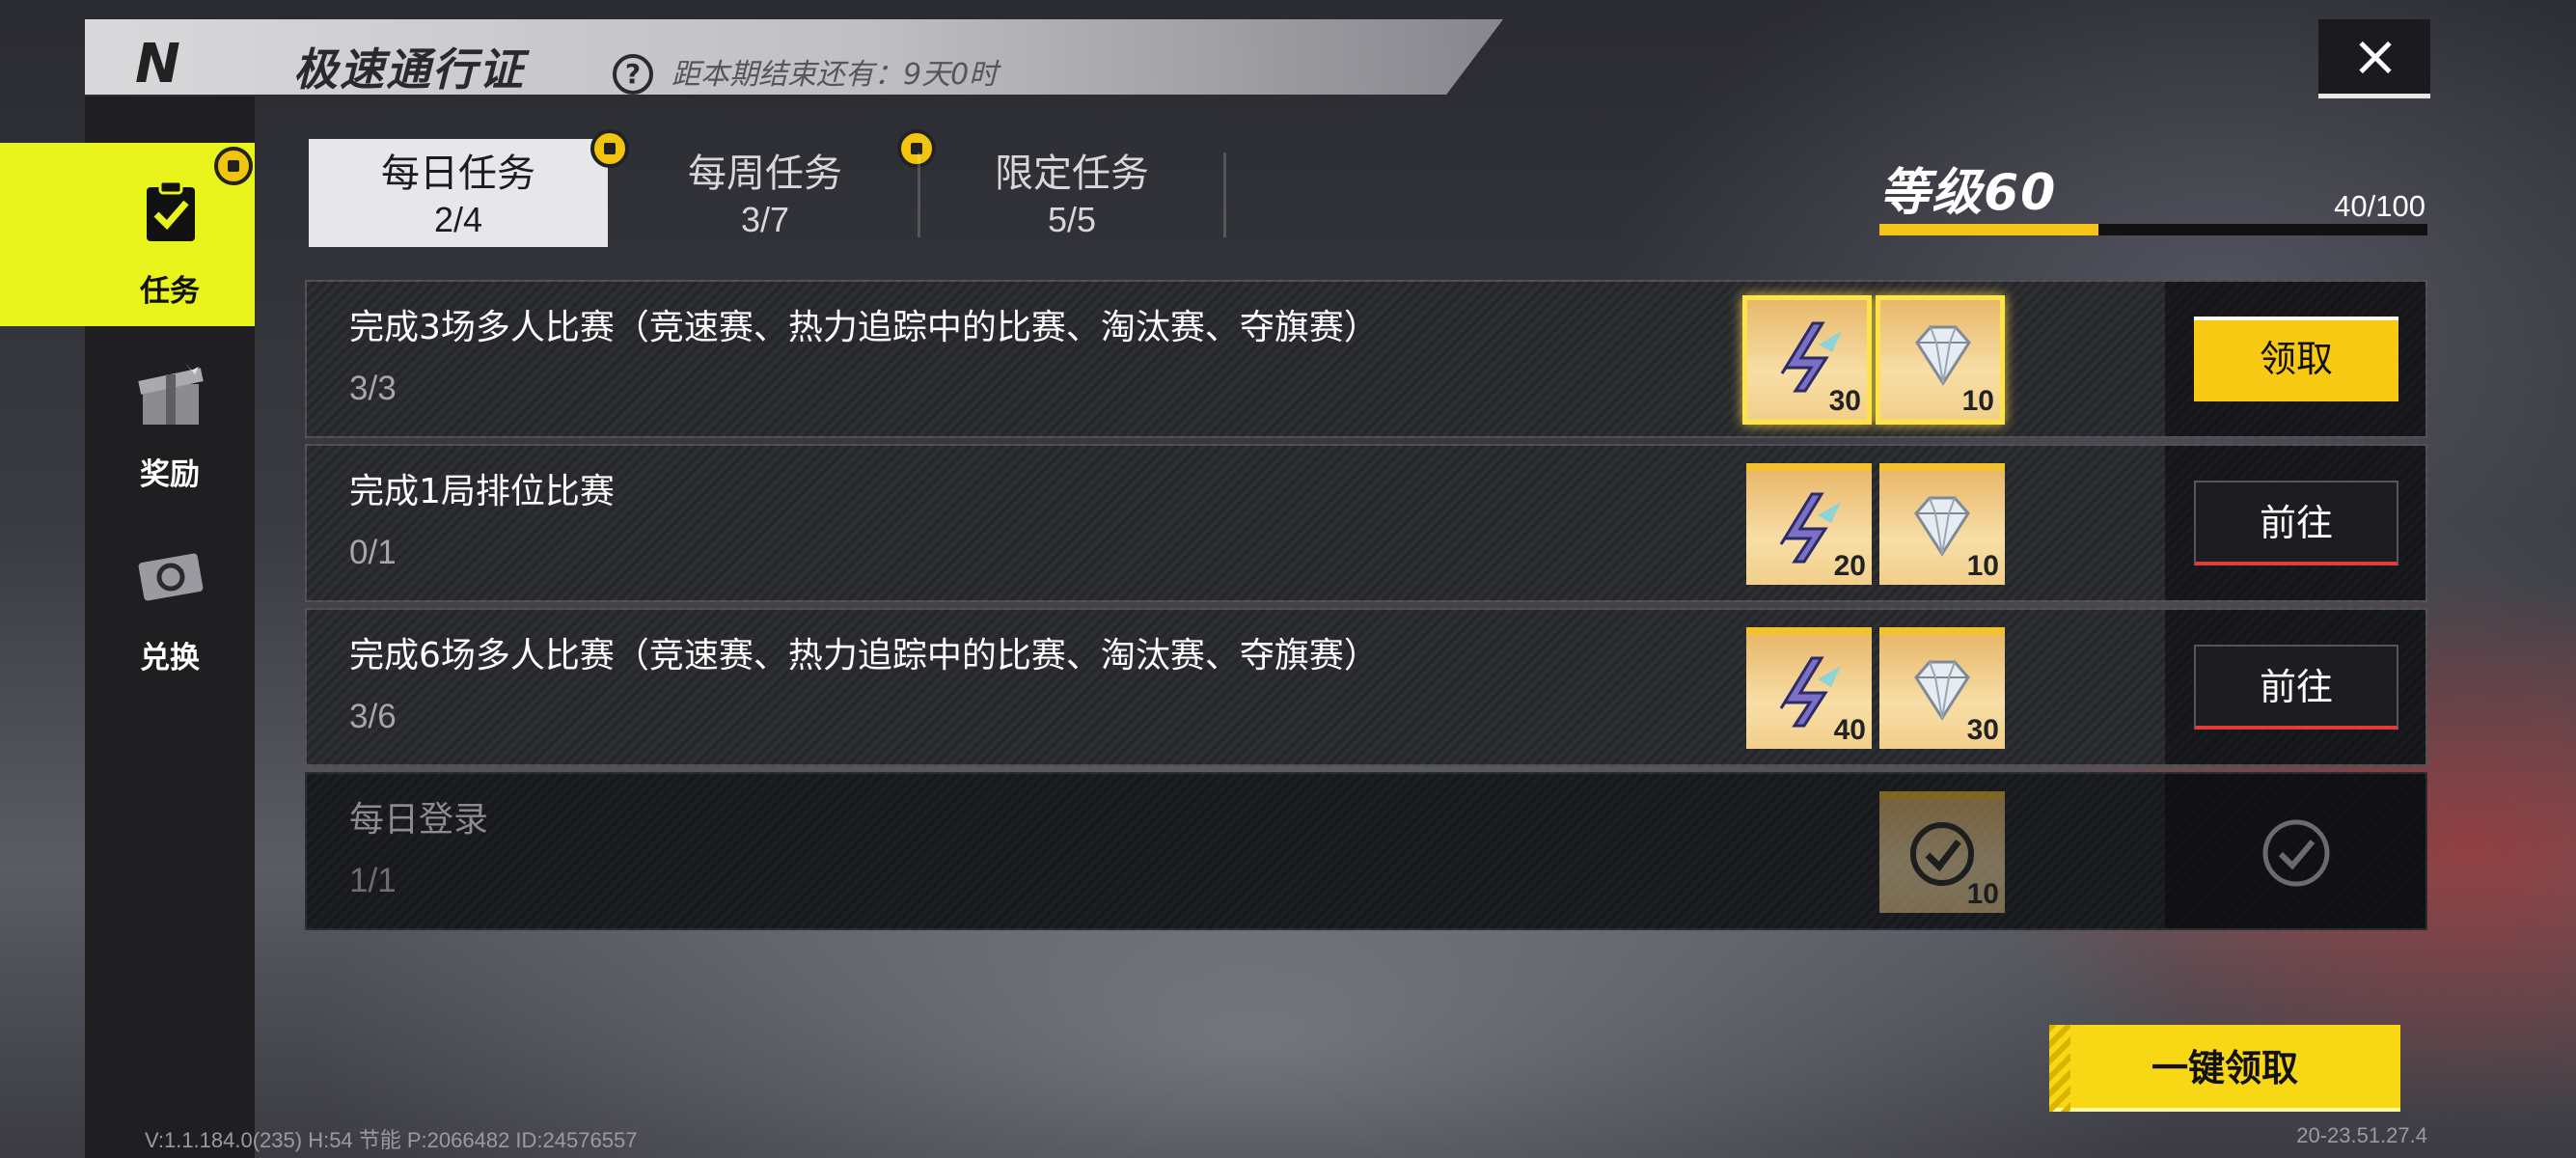 This screenshot has width=2576, height=1158. What do you see at coordinates (1366, 523) in the screenshot?
I see `task-row: 完成1局排位比赛 0/1 20 10 前往` at bounding box center [1366, 523].